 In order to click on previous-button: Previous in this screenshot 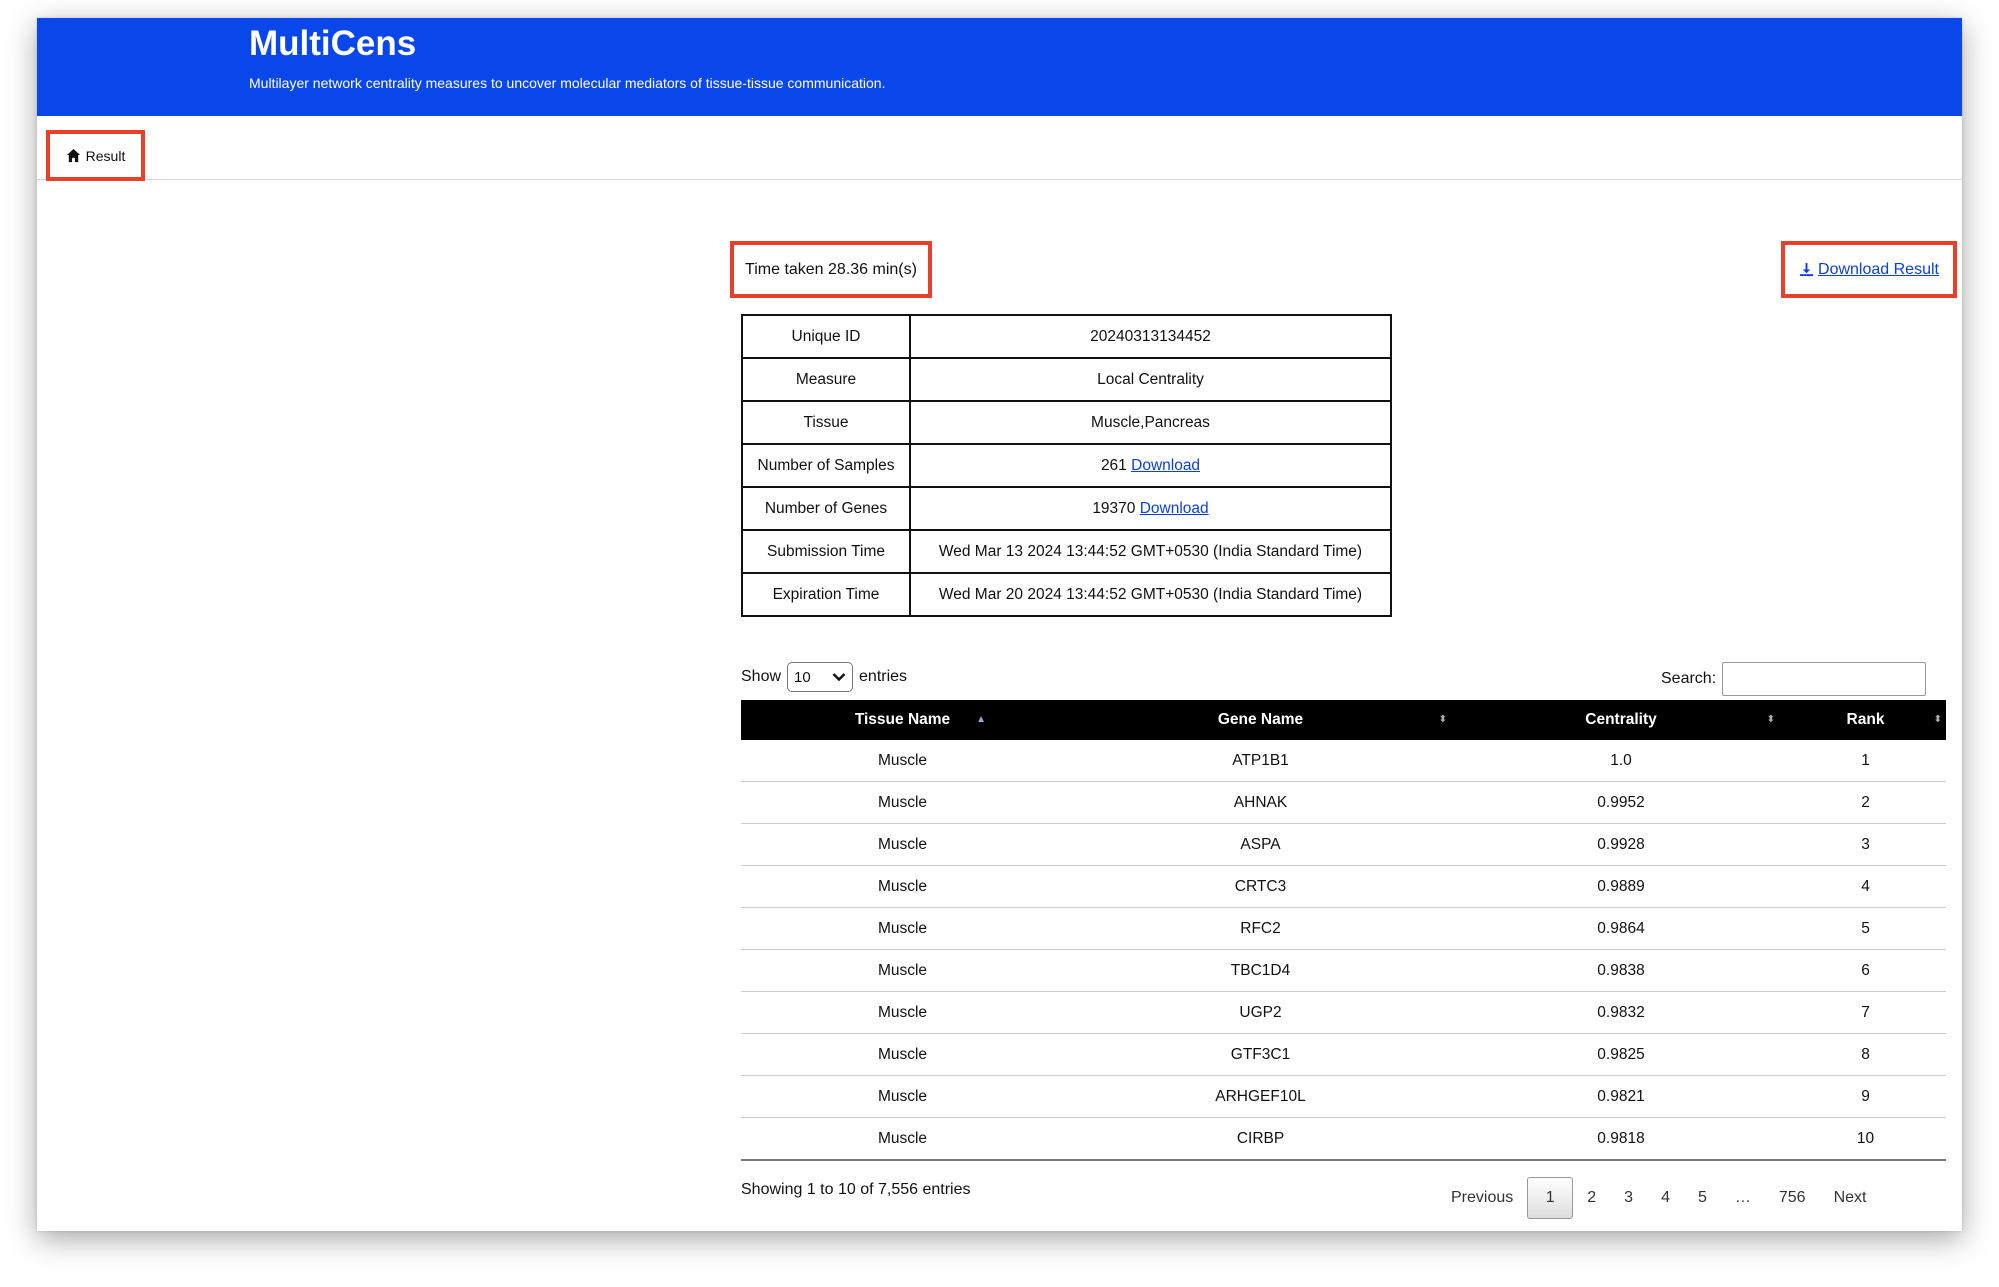, I will do `click(1482, 1198)`.